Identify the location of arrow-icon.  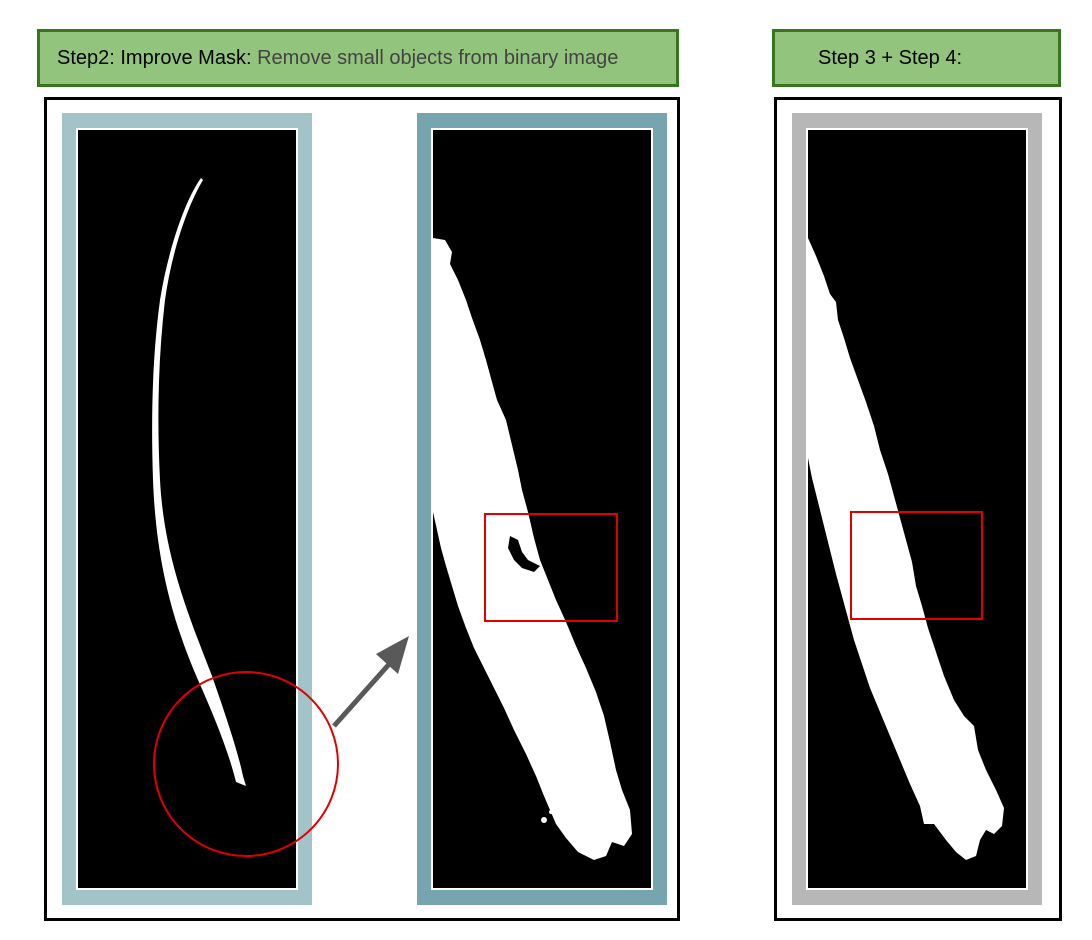
(370, 682).